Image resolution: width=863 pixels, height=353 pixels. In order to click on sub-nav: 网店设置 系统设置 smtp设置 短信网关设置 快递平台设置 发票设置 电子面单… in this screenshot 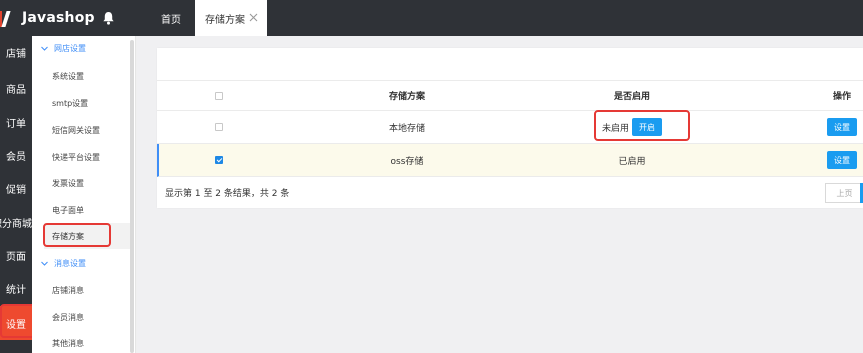, I will do `click(84, 194)`.